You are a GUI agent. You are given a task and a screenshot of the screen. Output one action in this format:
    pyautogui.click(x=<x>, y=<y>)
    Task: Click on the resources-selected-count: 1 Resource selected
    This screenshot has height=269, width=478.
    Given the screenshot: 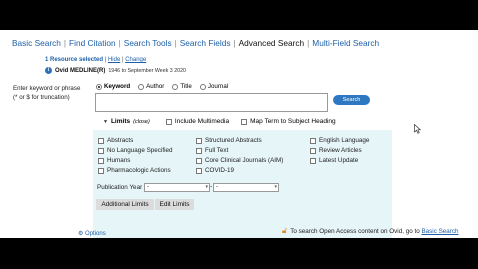 What is the action you would take?
    pyautogui.click(x=74, y=60)
    